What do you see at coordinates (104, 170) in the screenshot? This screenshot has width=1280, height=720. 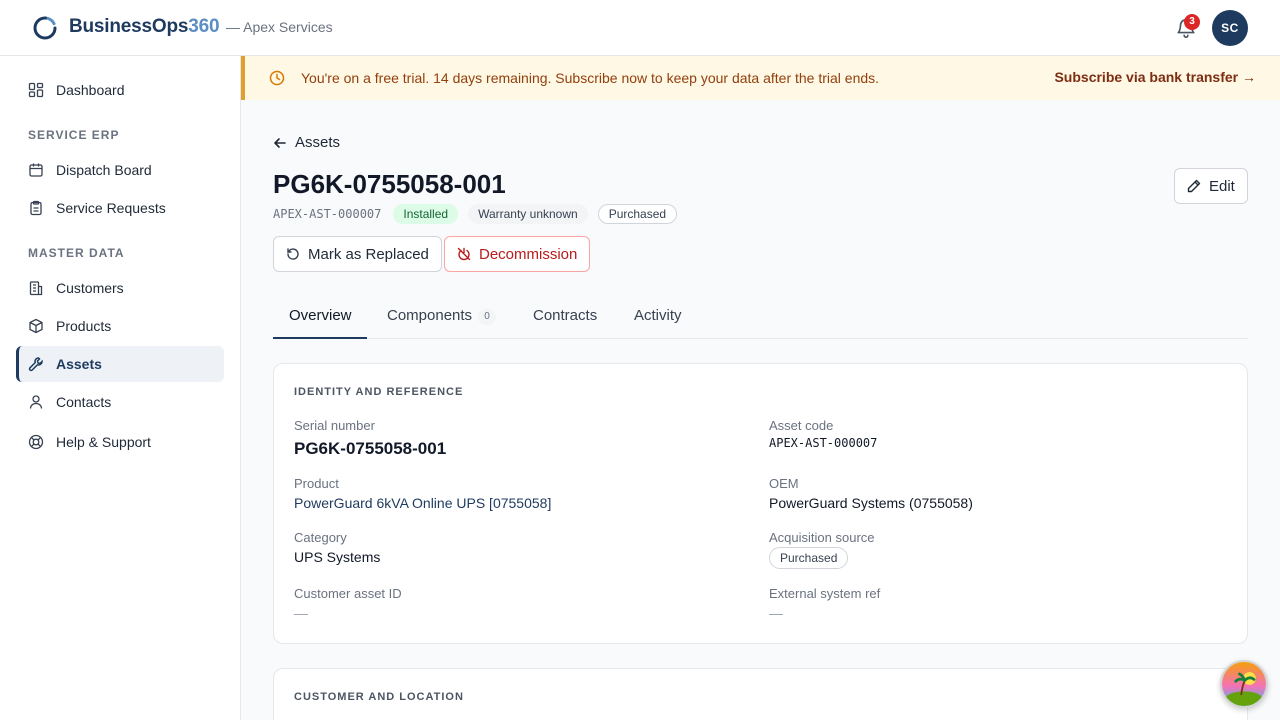 I see `sidebar-item-label: Dispatch Board` at bounding box center [104, 170].